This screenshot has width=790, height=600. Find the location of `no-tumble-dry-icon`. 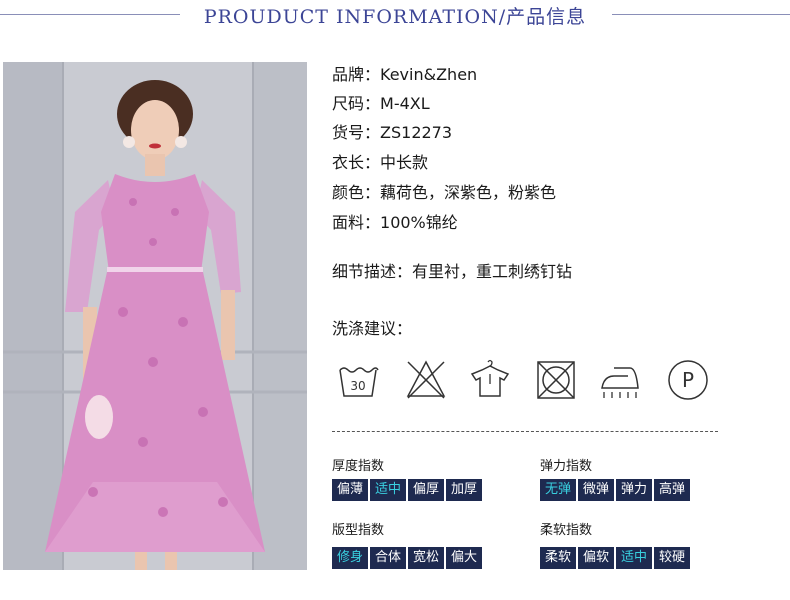

no-tumble-dry-icon is located at coordinates (556, 380).